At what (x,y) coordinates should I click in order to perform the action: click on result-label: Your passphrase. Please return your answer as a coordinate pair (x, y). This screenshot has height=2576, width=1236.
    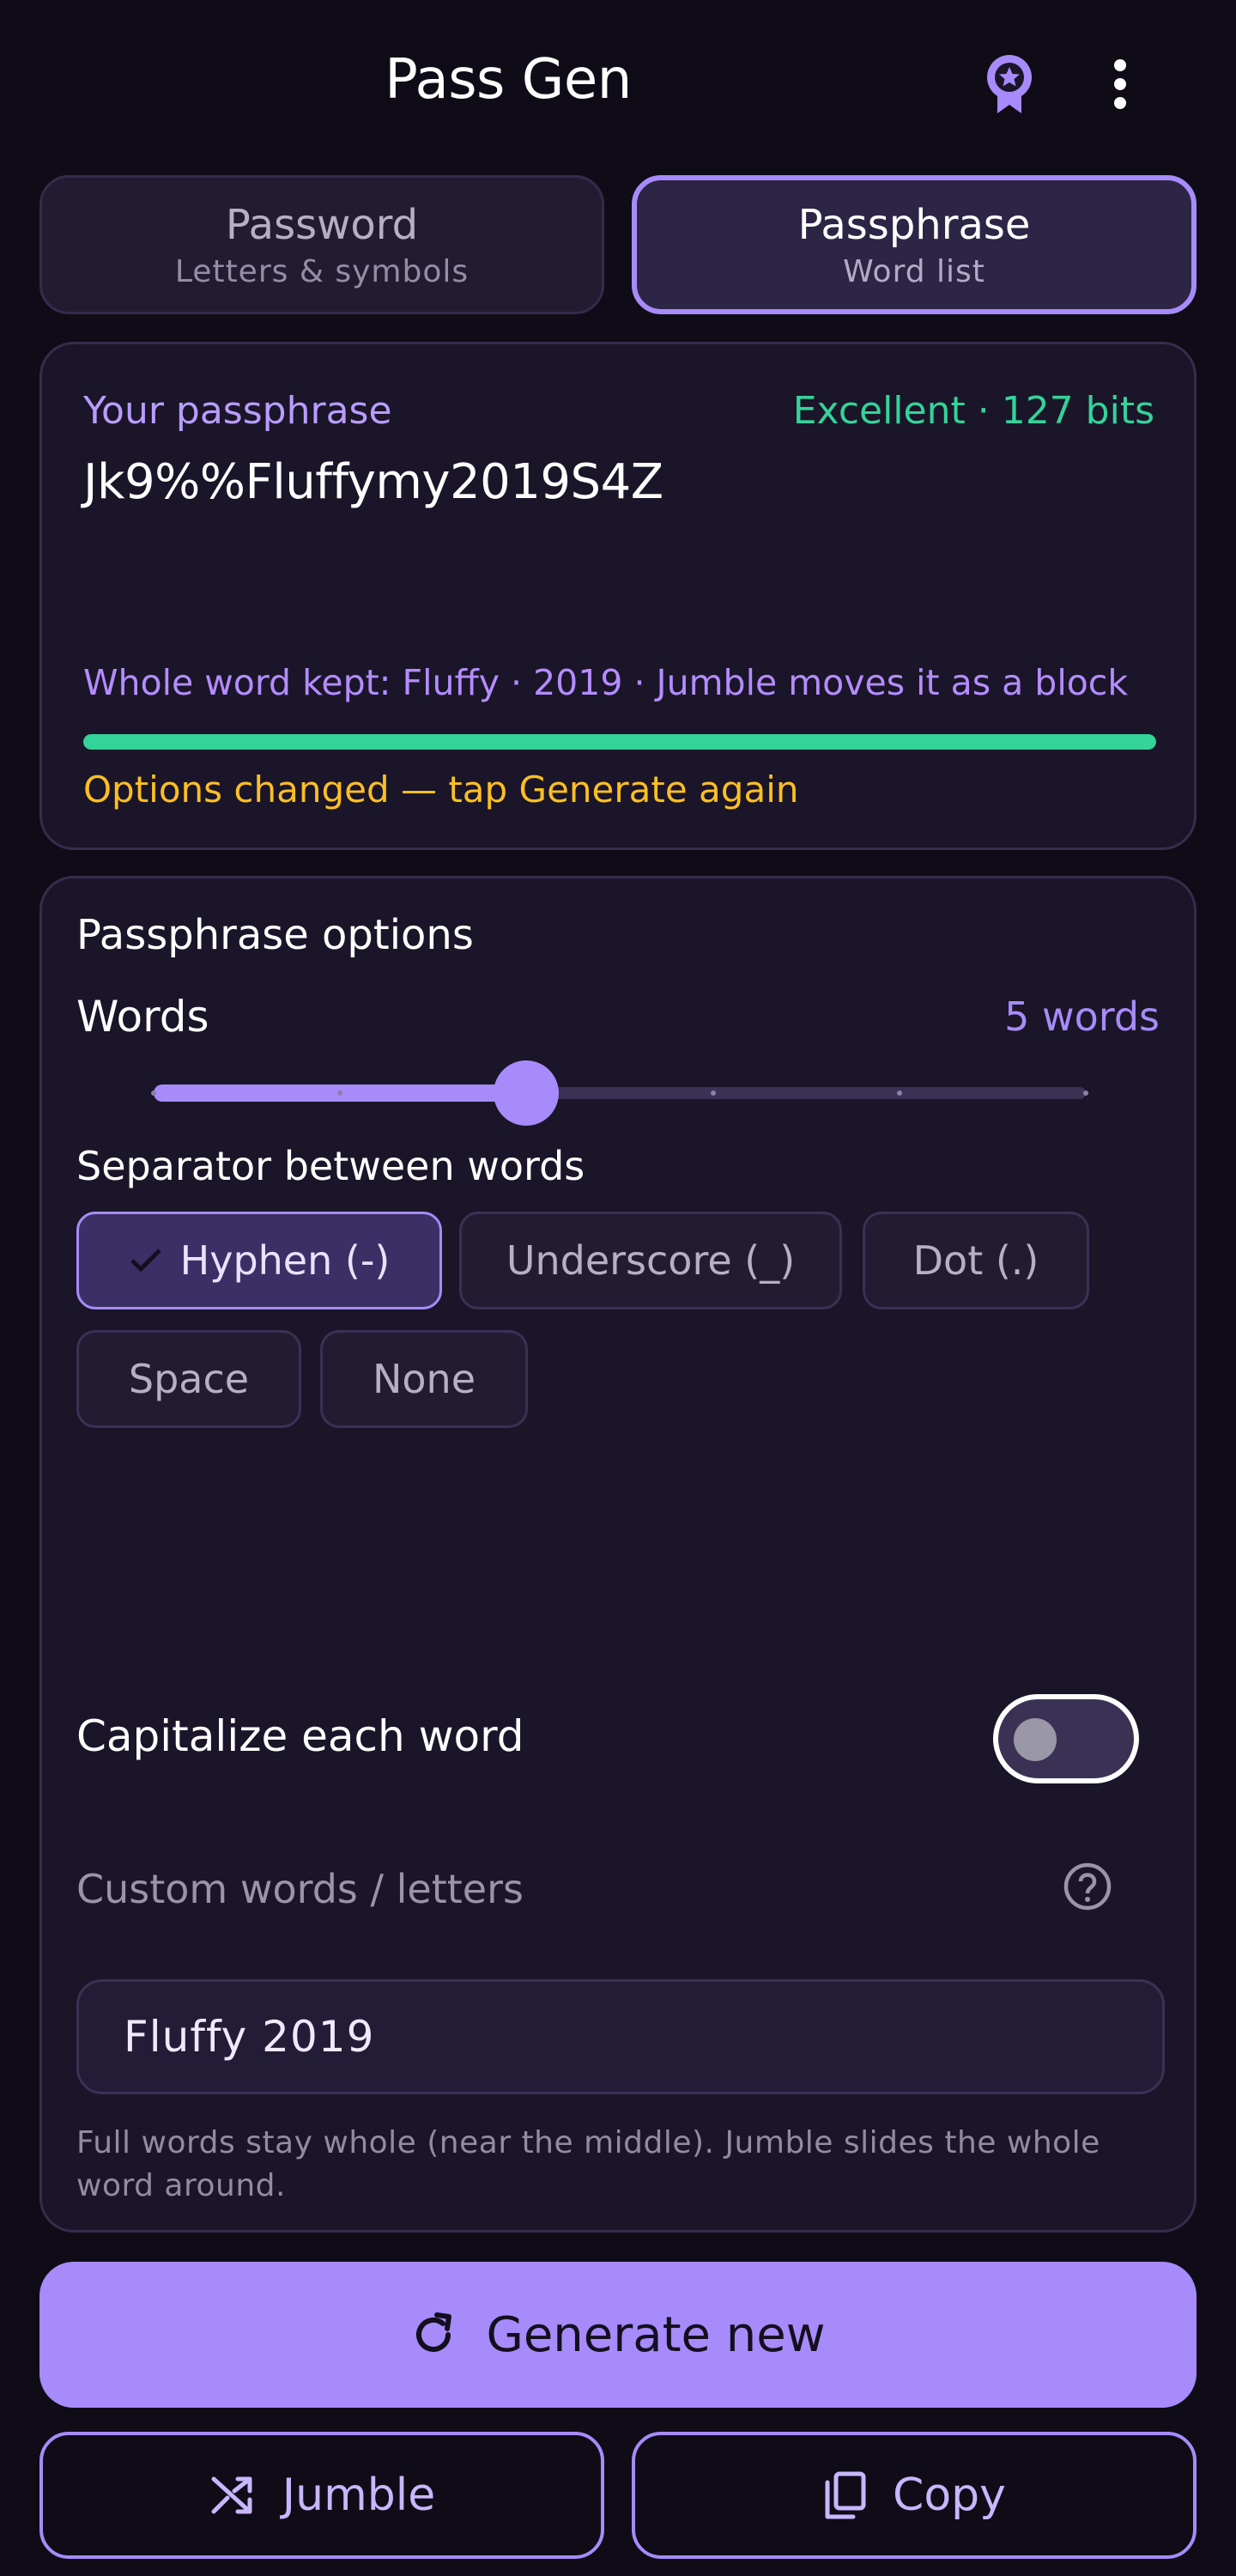
    Looking at the image, I should click on (237, 411).